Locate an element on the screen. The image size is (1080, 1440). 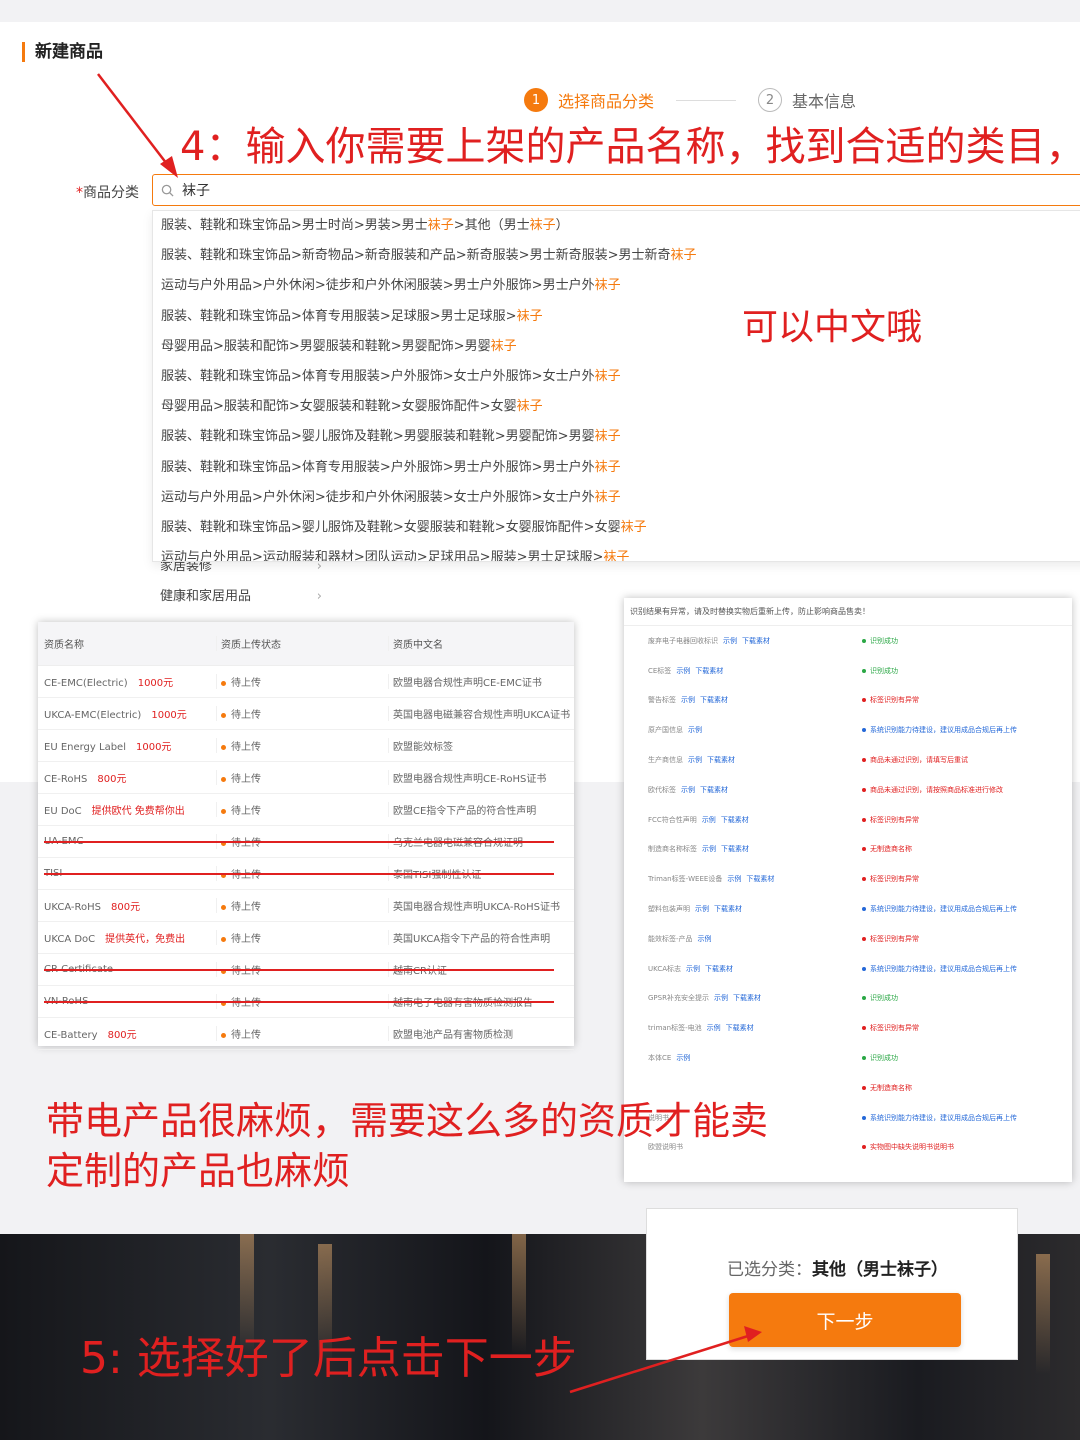
step-connector is located at coordinates (706, 100).